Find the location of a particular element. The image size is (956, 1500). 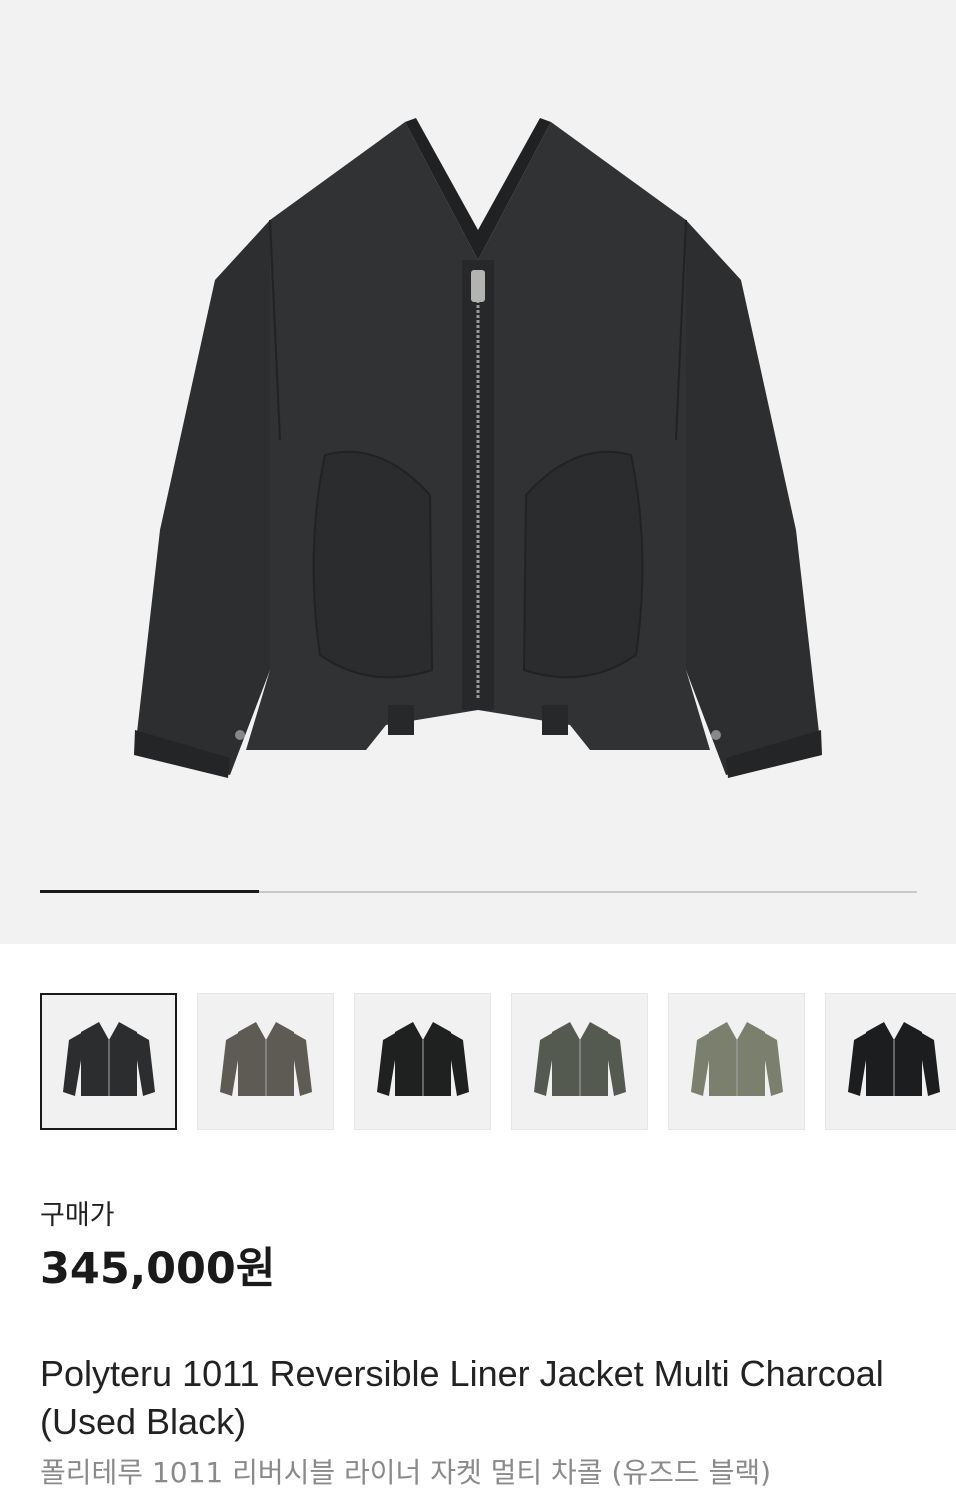

gallery-progress-track is located at coordinates (478, 891).